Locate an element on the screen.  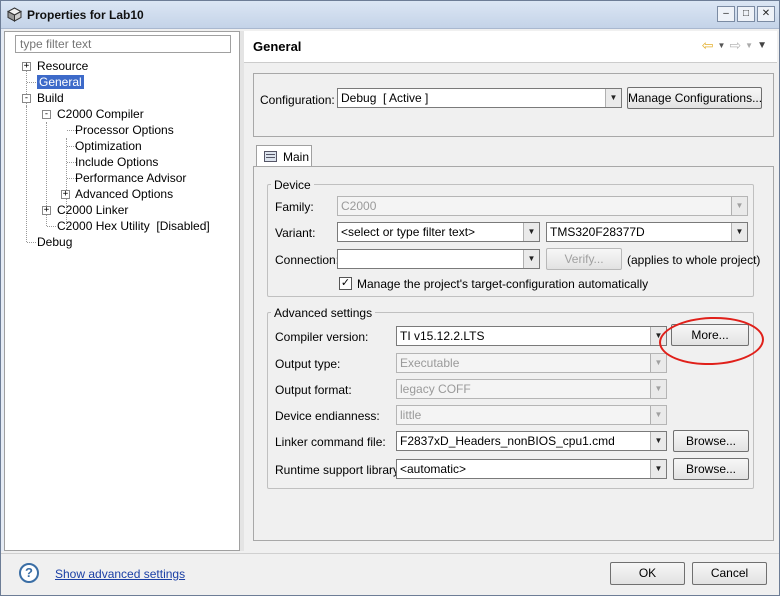
linker-command-file-value: F2837xD_Headers_nonBIOS_cpu1.cmd is located at coordinates (507, 441).